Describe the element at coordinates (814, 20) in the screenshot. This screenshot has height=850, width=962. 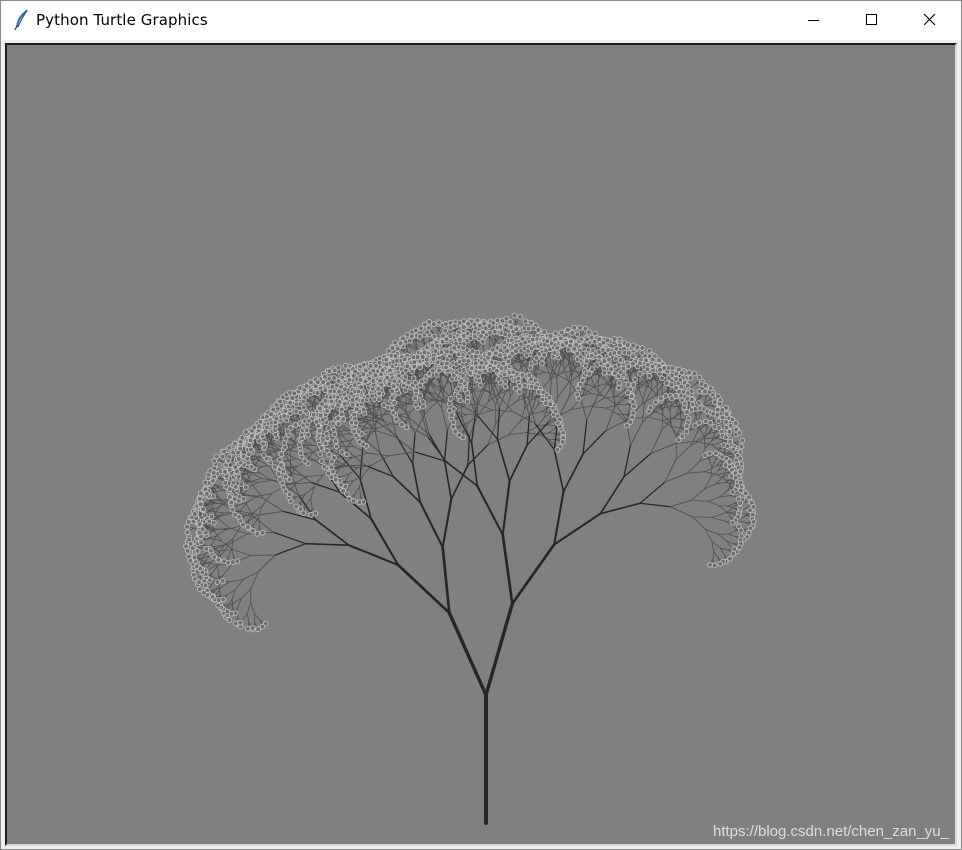
I see `minimize-button` at that location.